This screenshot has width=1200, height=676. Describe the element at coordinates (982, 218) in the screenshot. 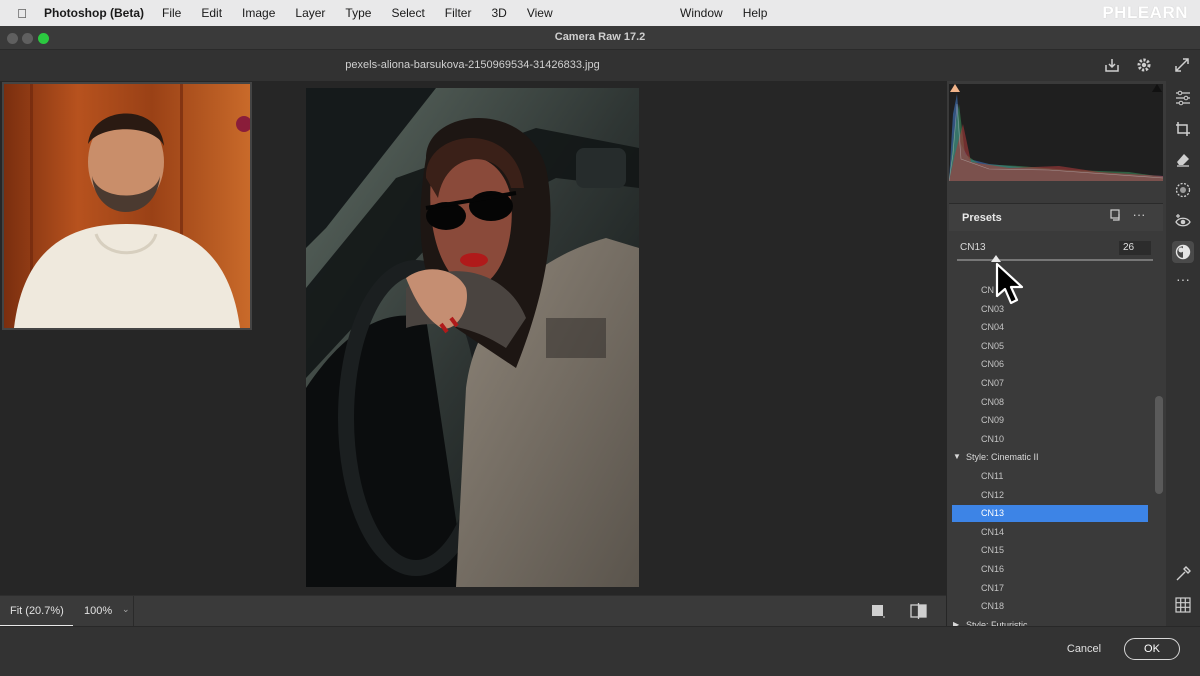

I see `presets-title: Presets` at that location.